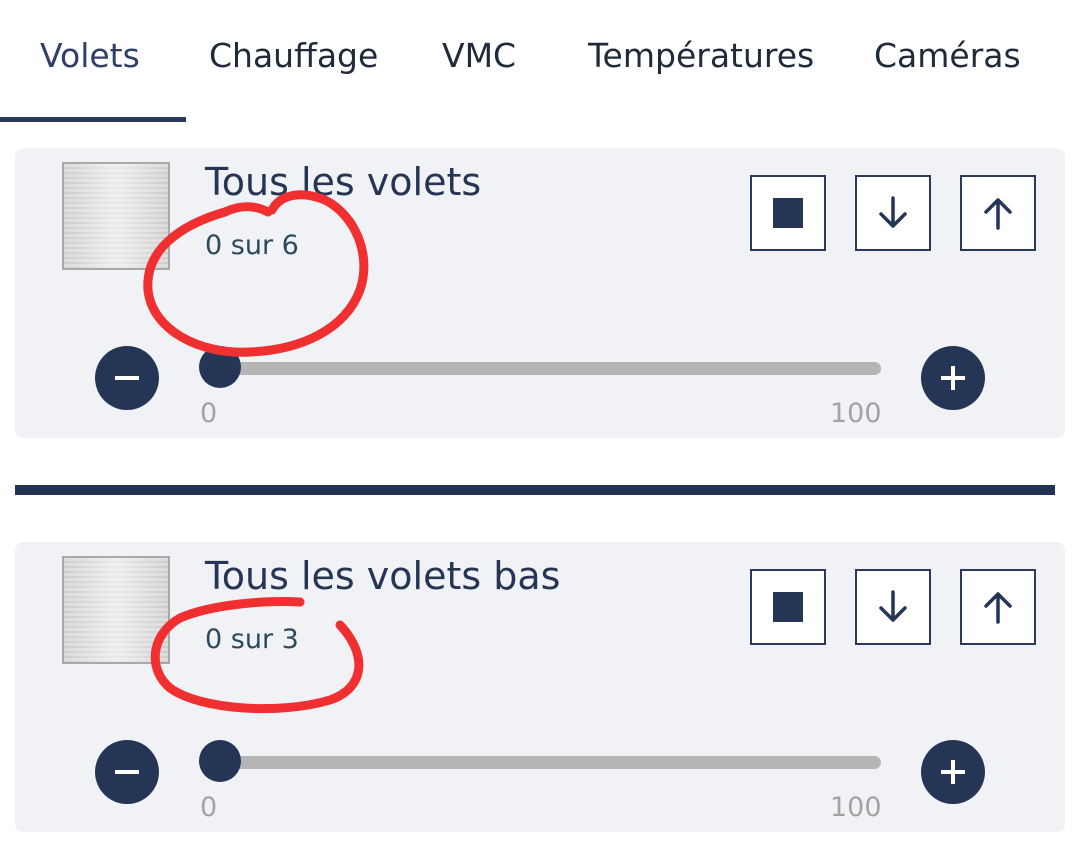 This screenshot has width=1080, height=849. Describe the element at coordinates (701, 55) in the screenshot. I see `tab-temperatures: Températures` at that location.